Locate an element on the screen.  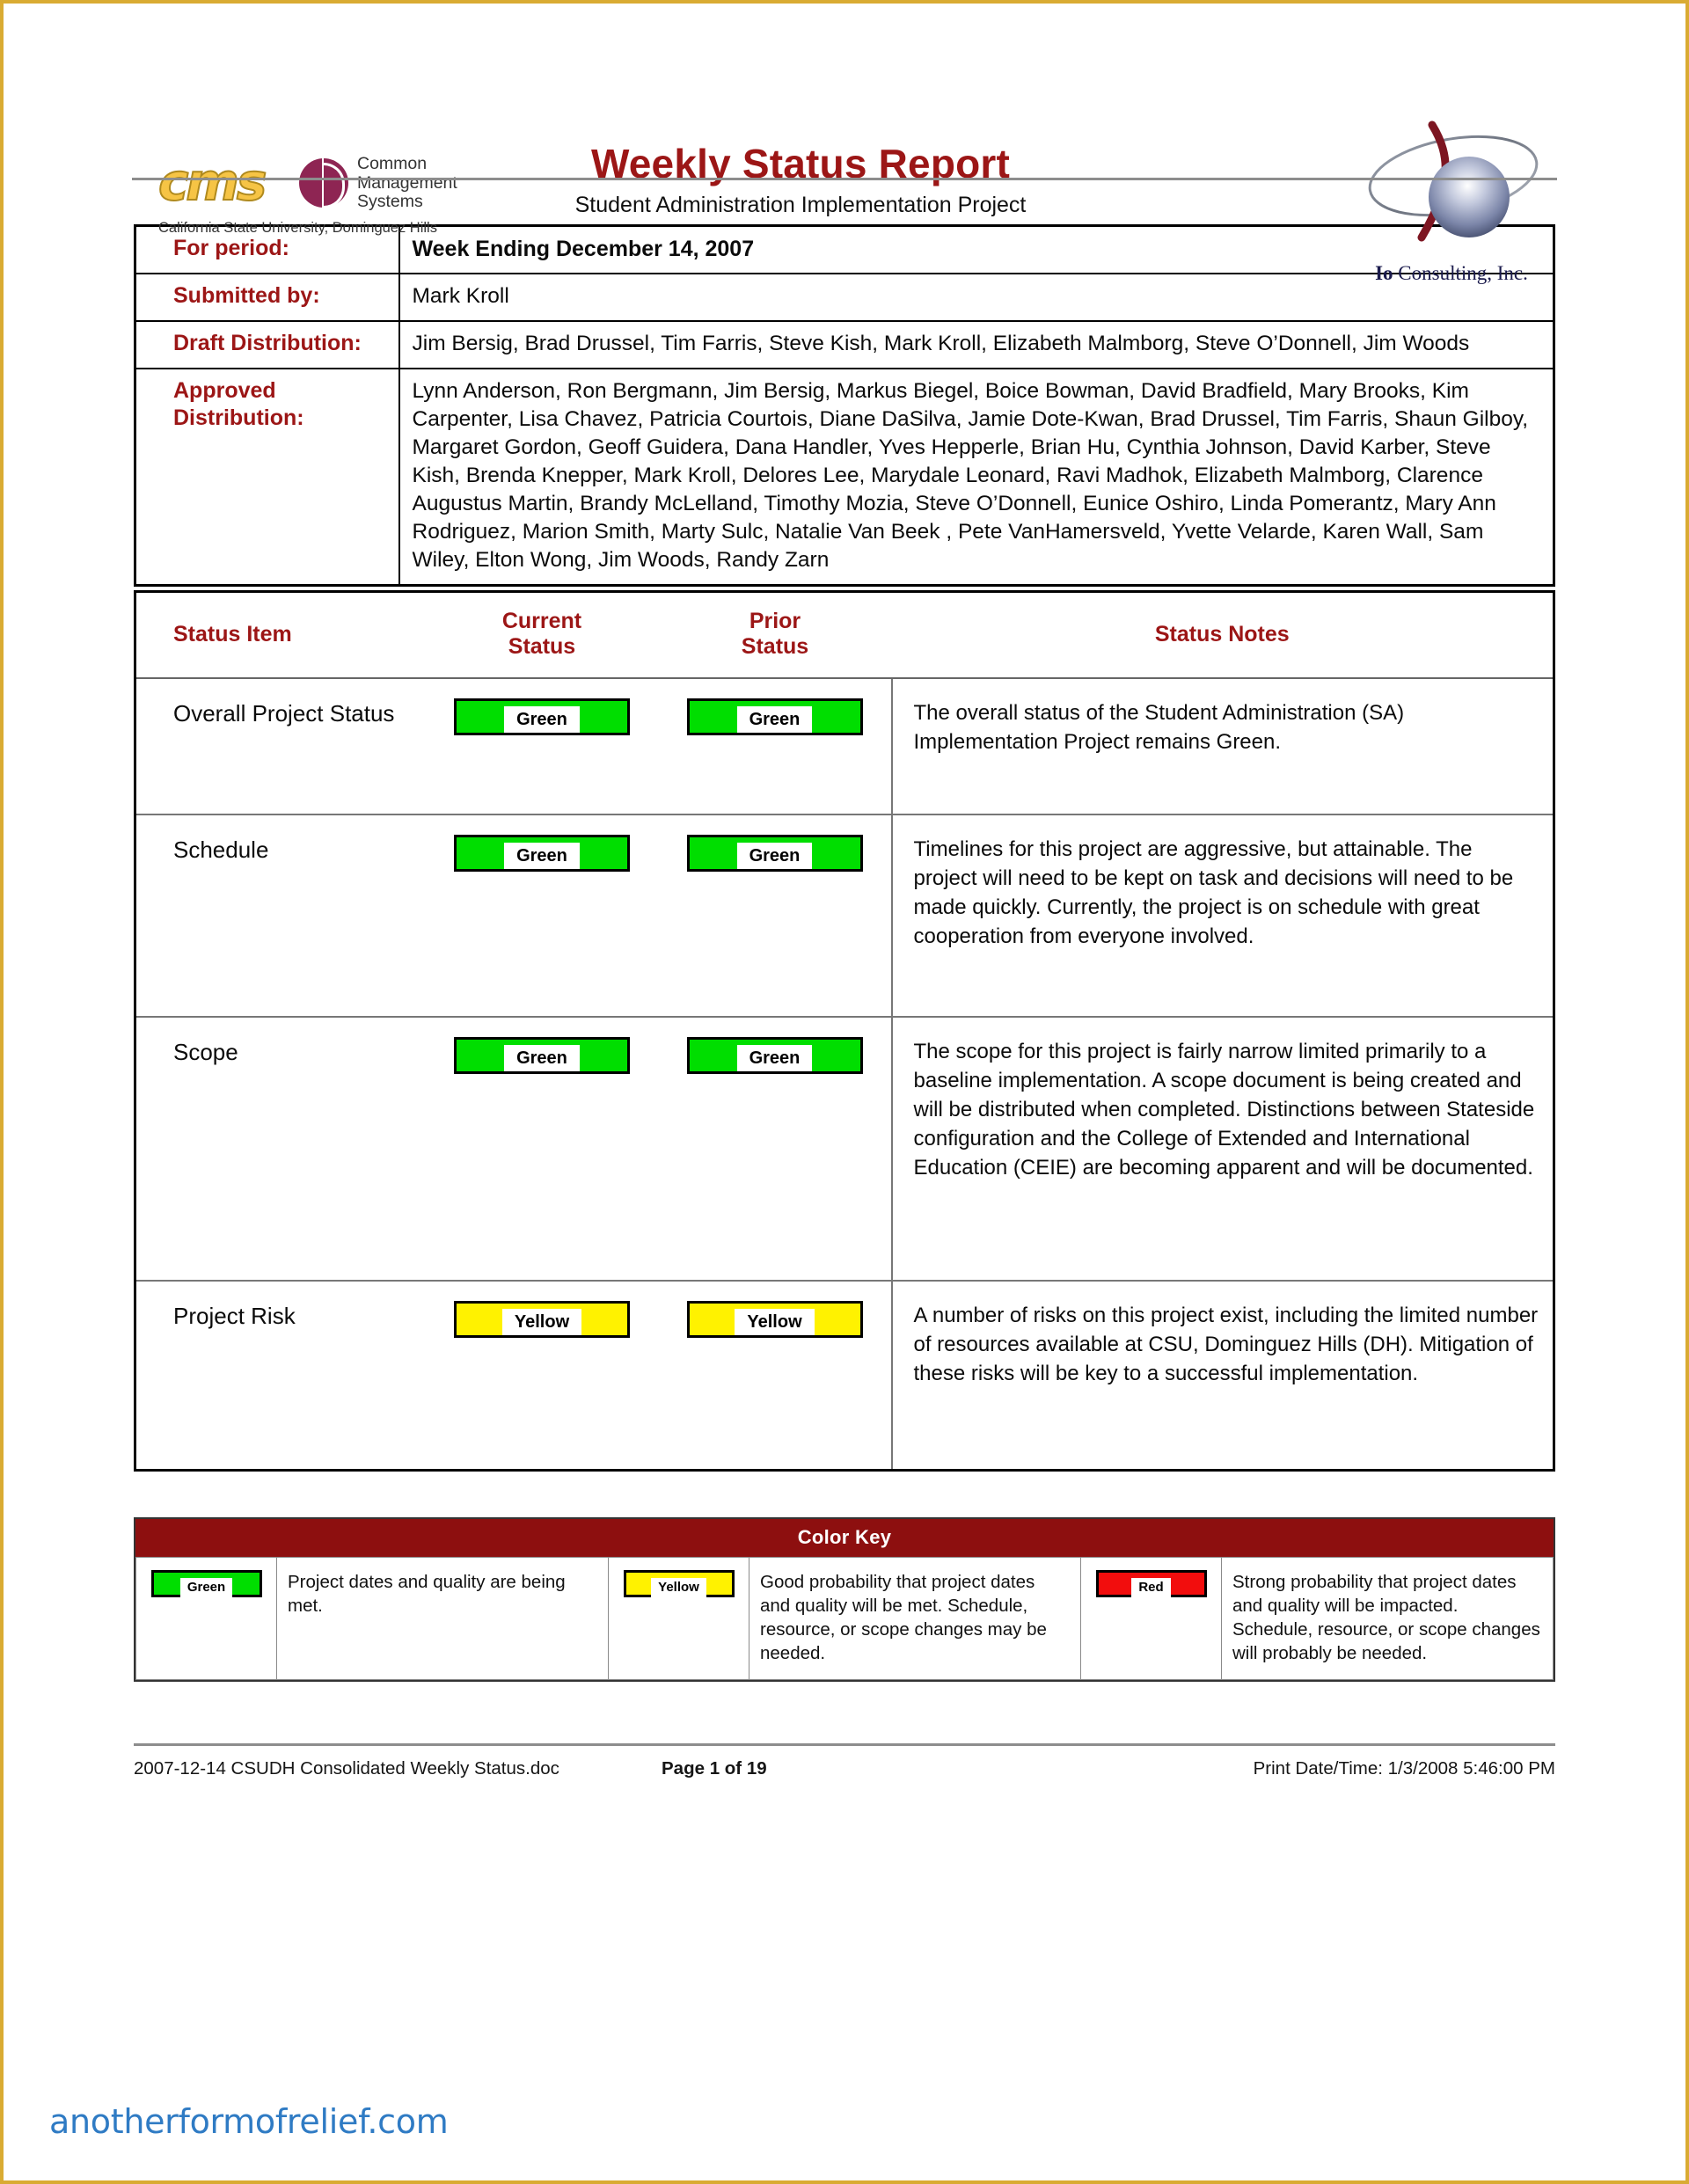
info-label-draft-distribution: Draft Distribution: is located at coordinates (267, 344).